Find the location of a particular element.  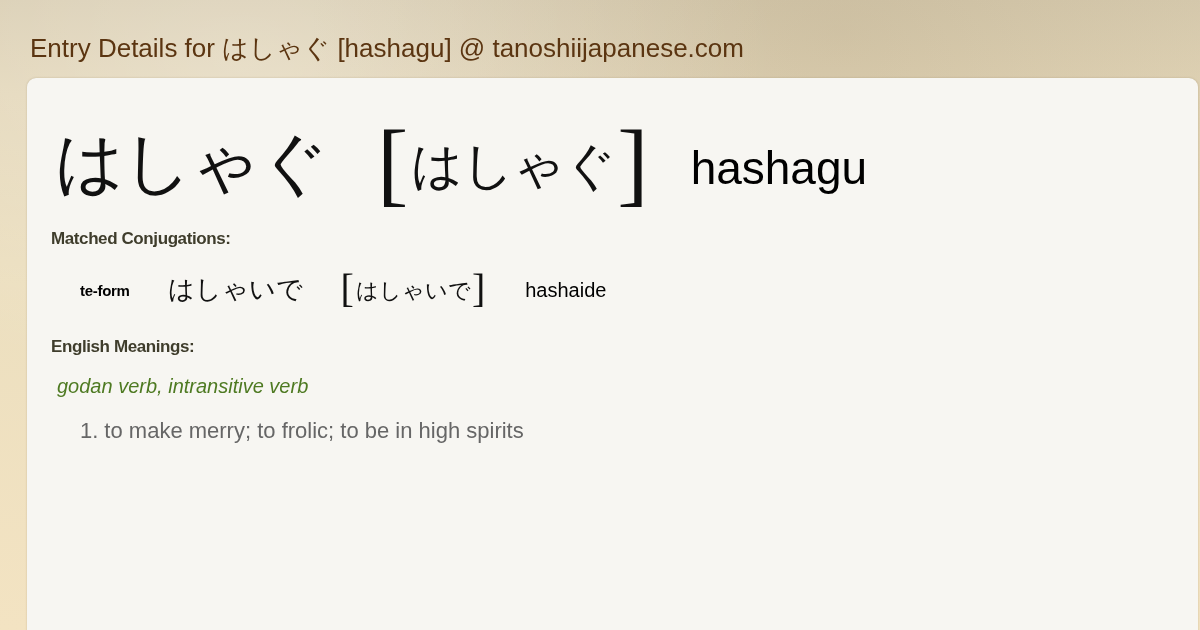

sense-text: to make merry; to frolic; to be in high spirits is located at coordinates (314, 431).